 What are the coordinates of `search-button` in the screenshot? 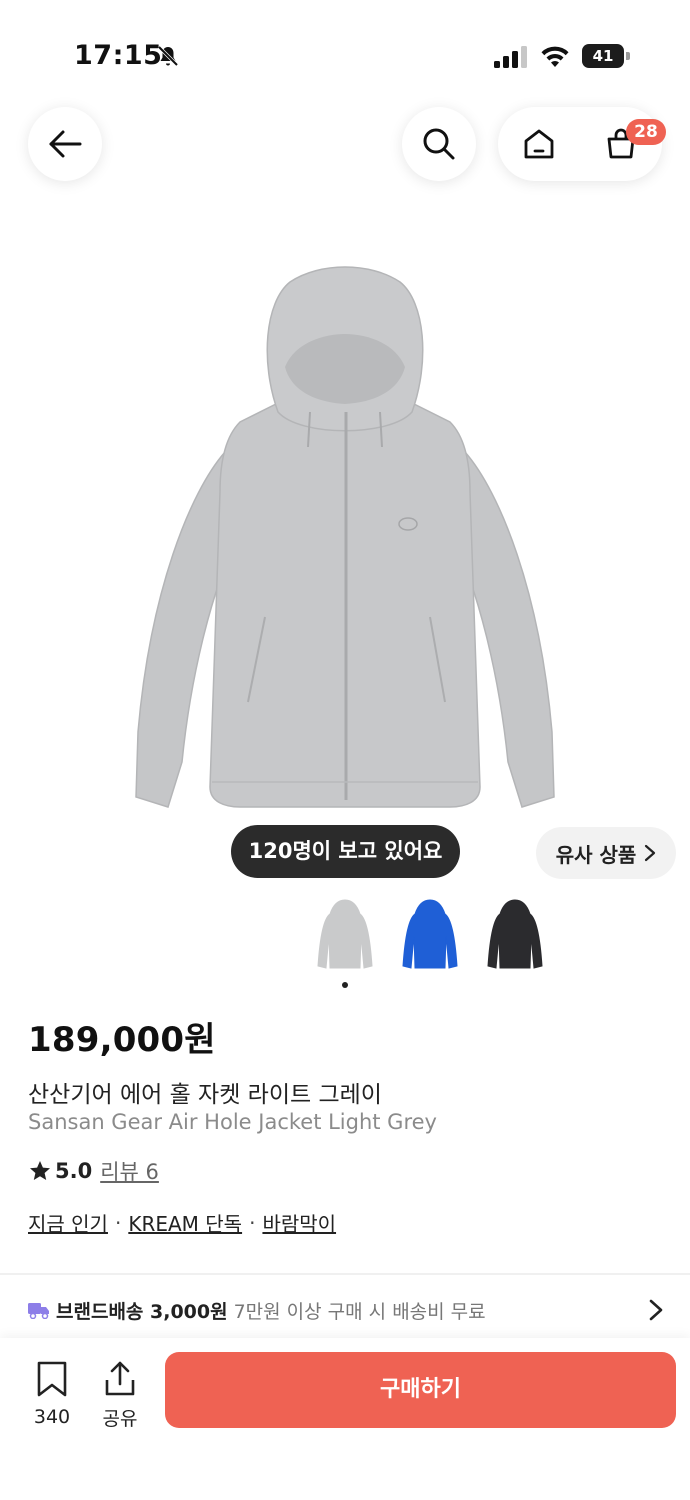 It's located at (439, 144).